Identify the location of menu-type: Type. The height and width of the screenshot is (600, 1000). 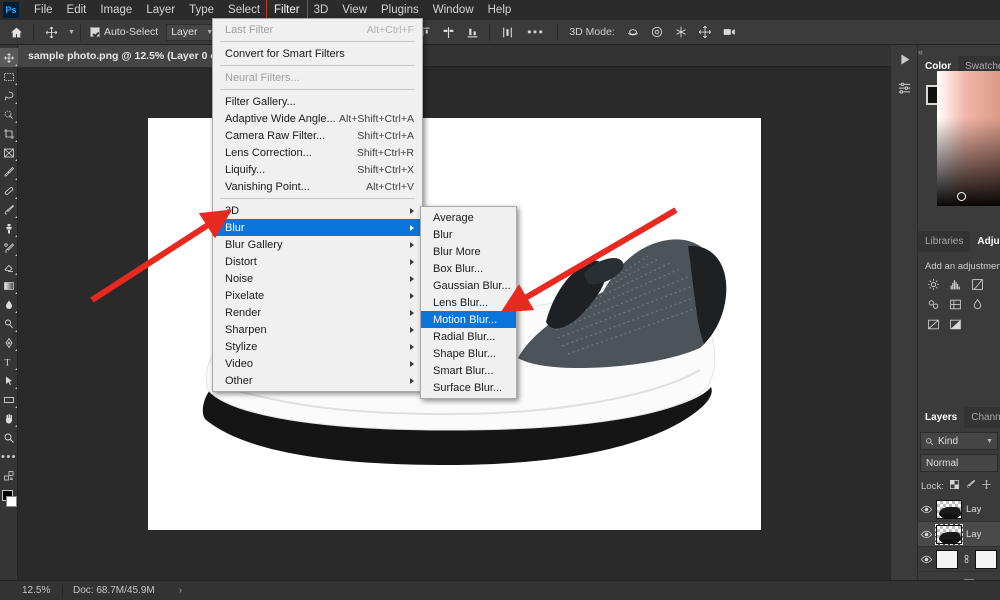
(201, 10).